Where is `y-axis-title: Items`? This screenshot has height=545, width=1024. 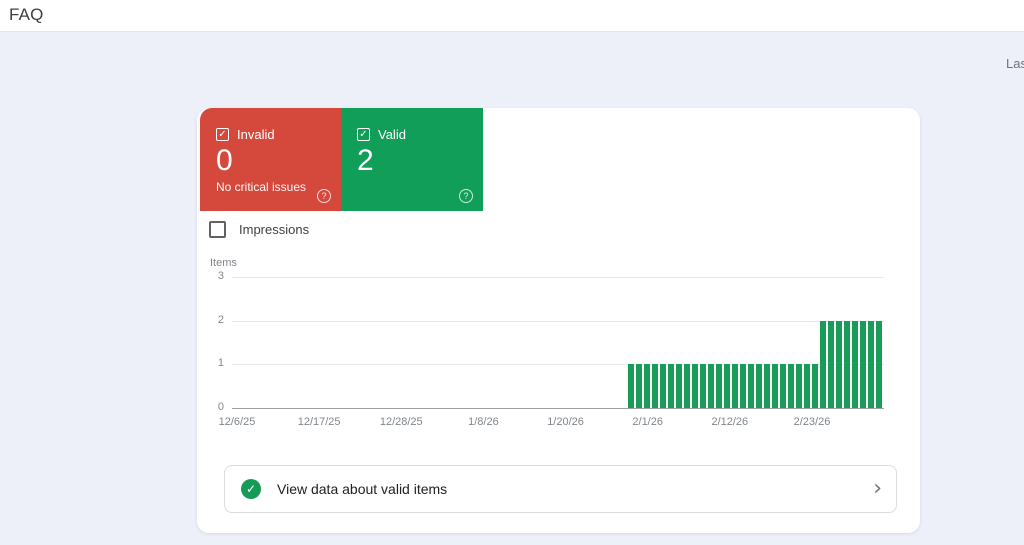
y-axis-title: Items is located at coordinates (223, 263).